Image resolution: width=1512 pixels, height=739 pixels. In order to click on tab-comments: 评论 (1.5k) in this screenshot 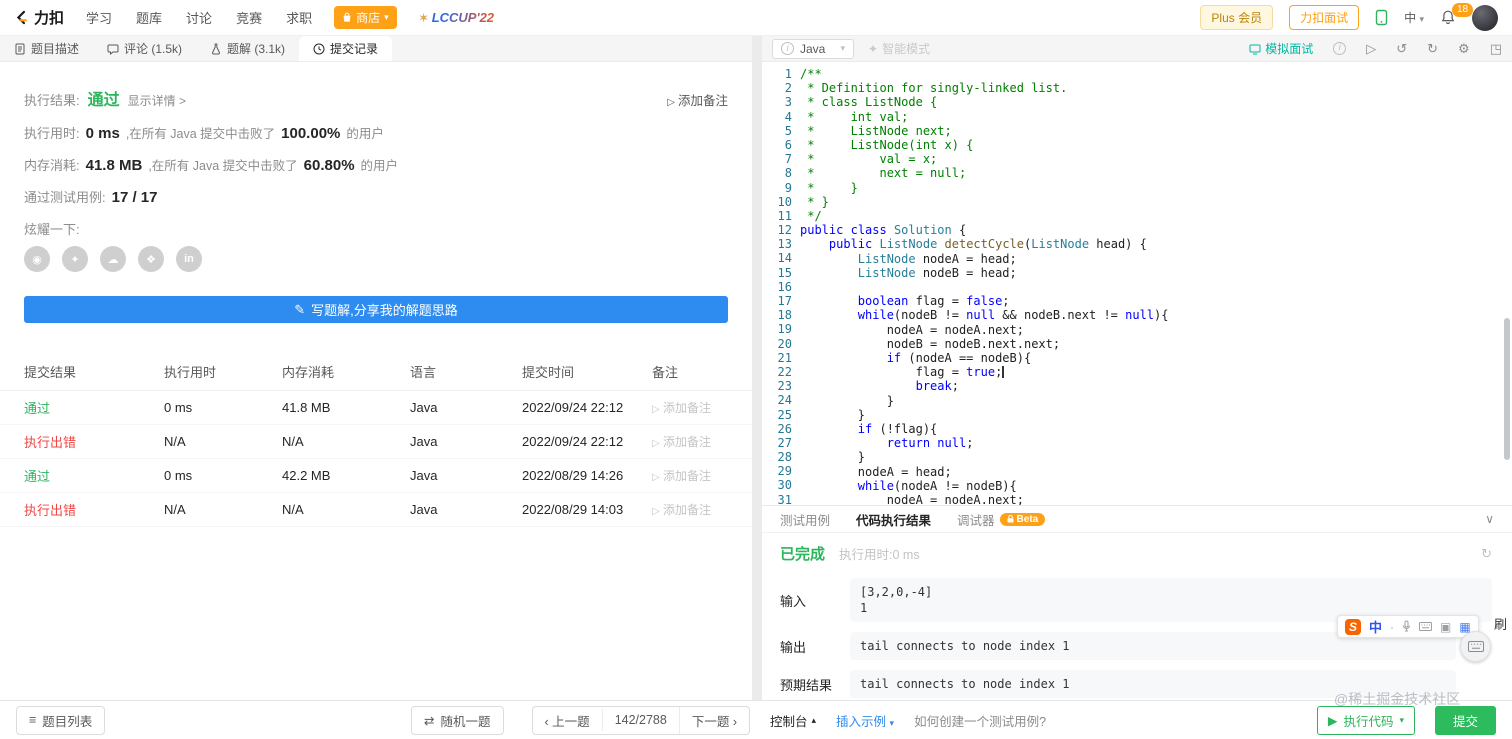, I will do `click(144, 48)`.